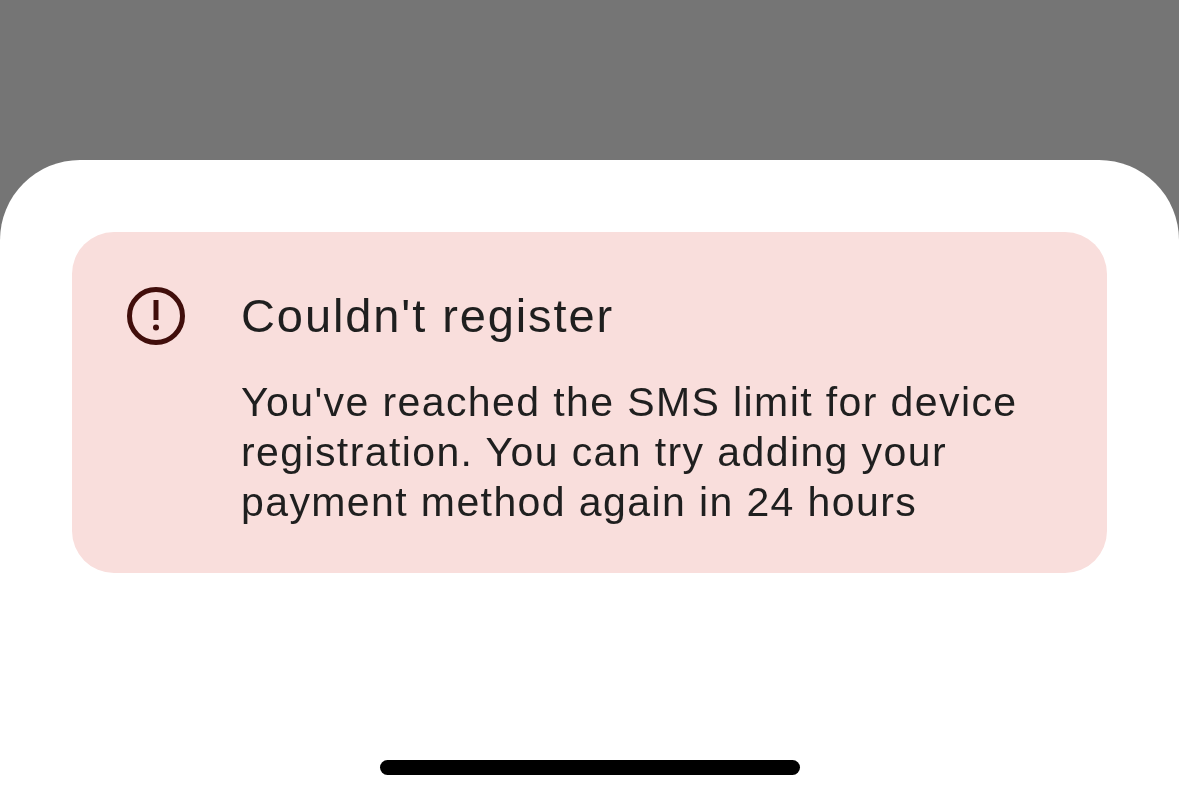  I want to click on exclamation-circle-icon, so click(156, 316).